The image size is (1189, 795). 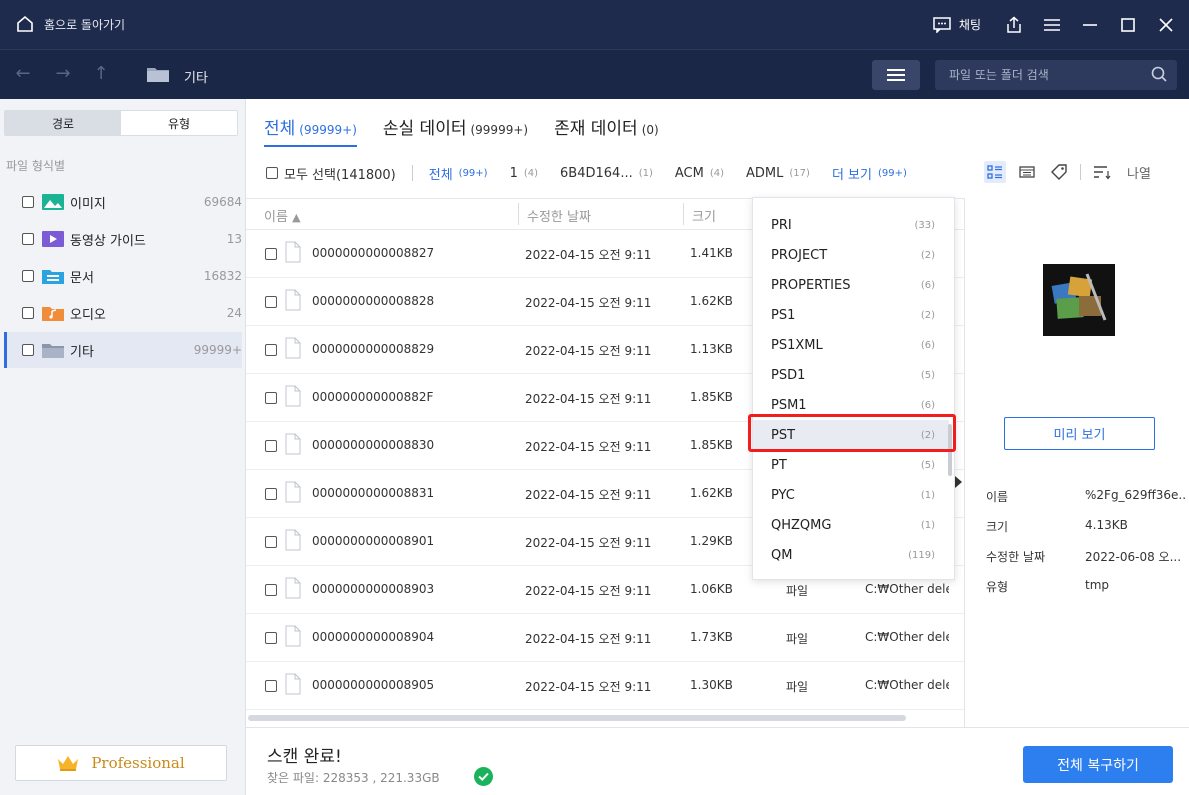 What do you see at coordinates (1159, 74) in the screenshot?
I see `search-icon` at bounding box center [1159, 74].